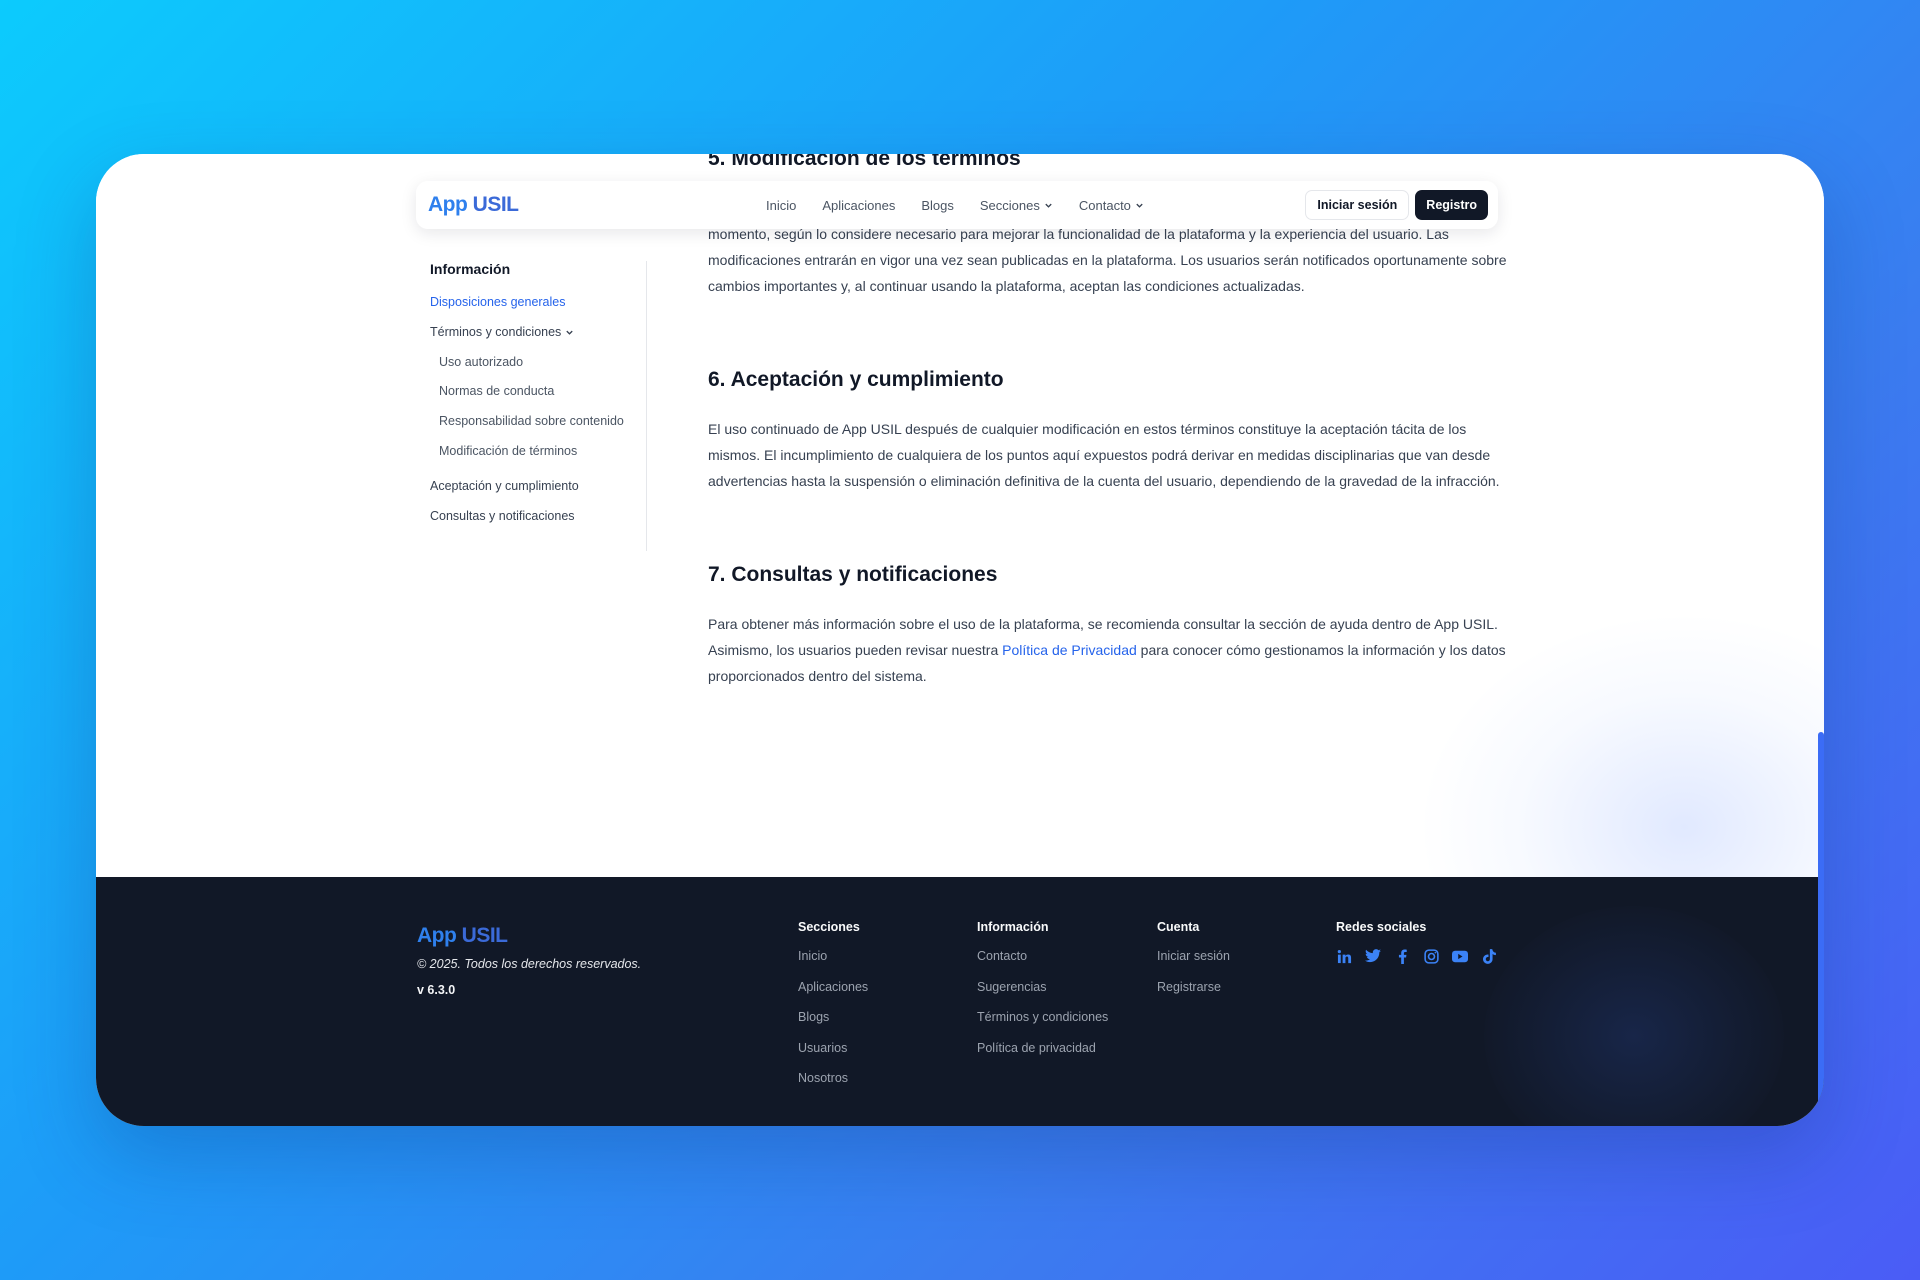 This screenshot has height=1280, width=1920. I want to click on sidebar-item-aceptacion: Aceptación y cumplimiento, so click(504, 486).